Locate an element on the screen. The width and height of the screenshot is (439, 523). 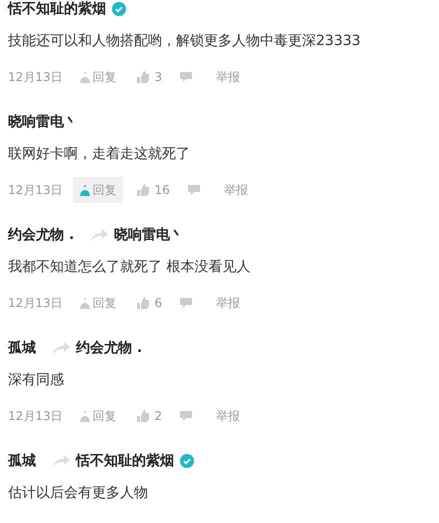
like-count: 3 is located at coordinates (158, 77).